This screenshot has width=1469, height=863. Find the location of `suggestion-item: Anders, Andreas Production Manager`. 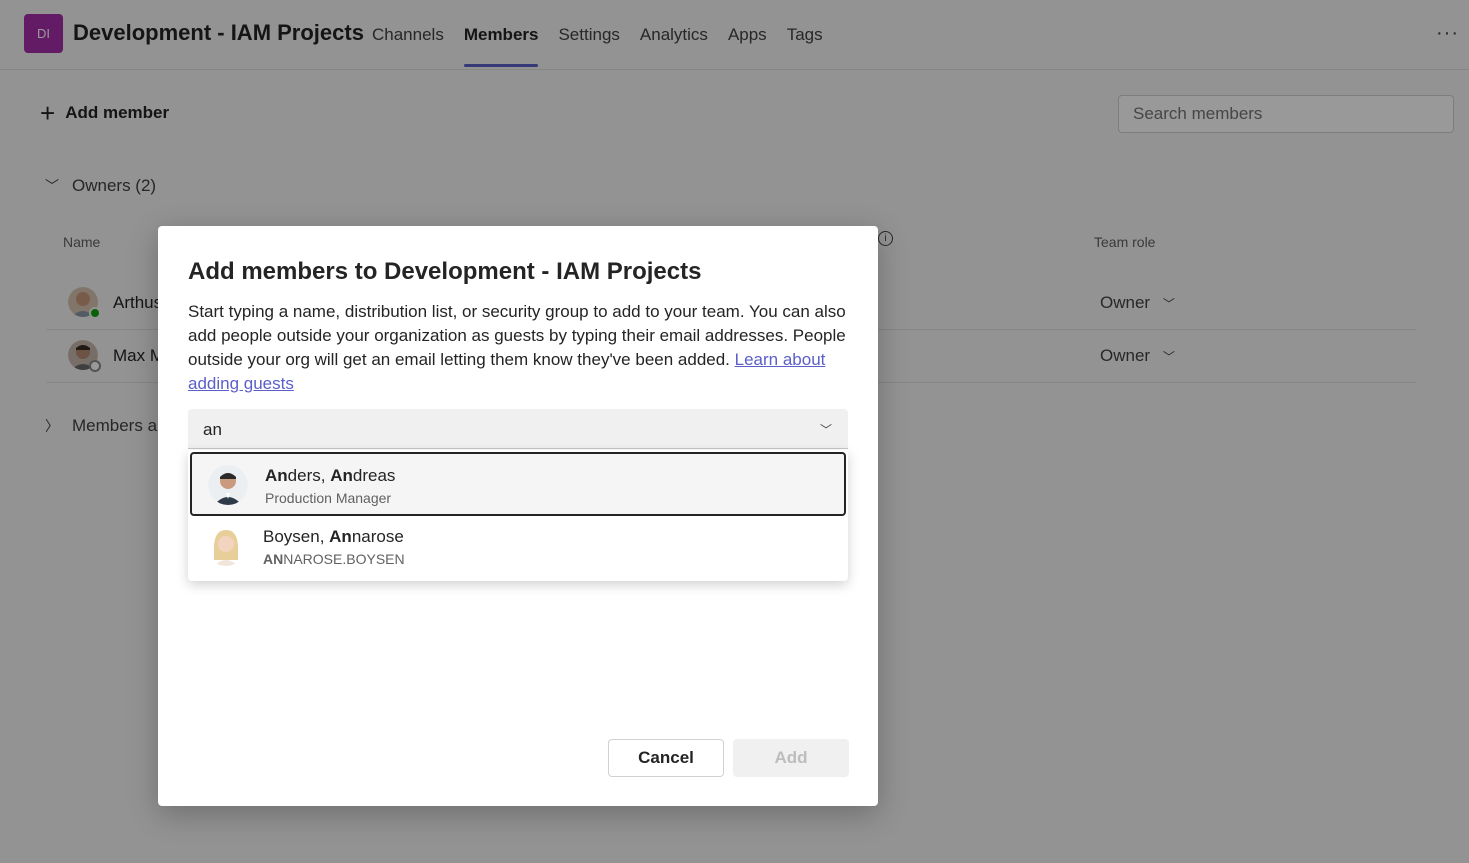

suggestion-item: Anders, Andreas Production Manager is located at coordinates (518, 484).